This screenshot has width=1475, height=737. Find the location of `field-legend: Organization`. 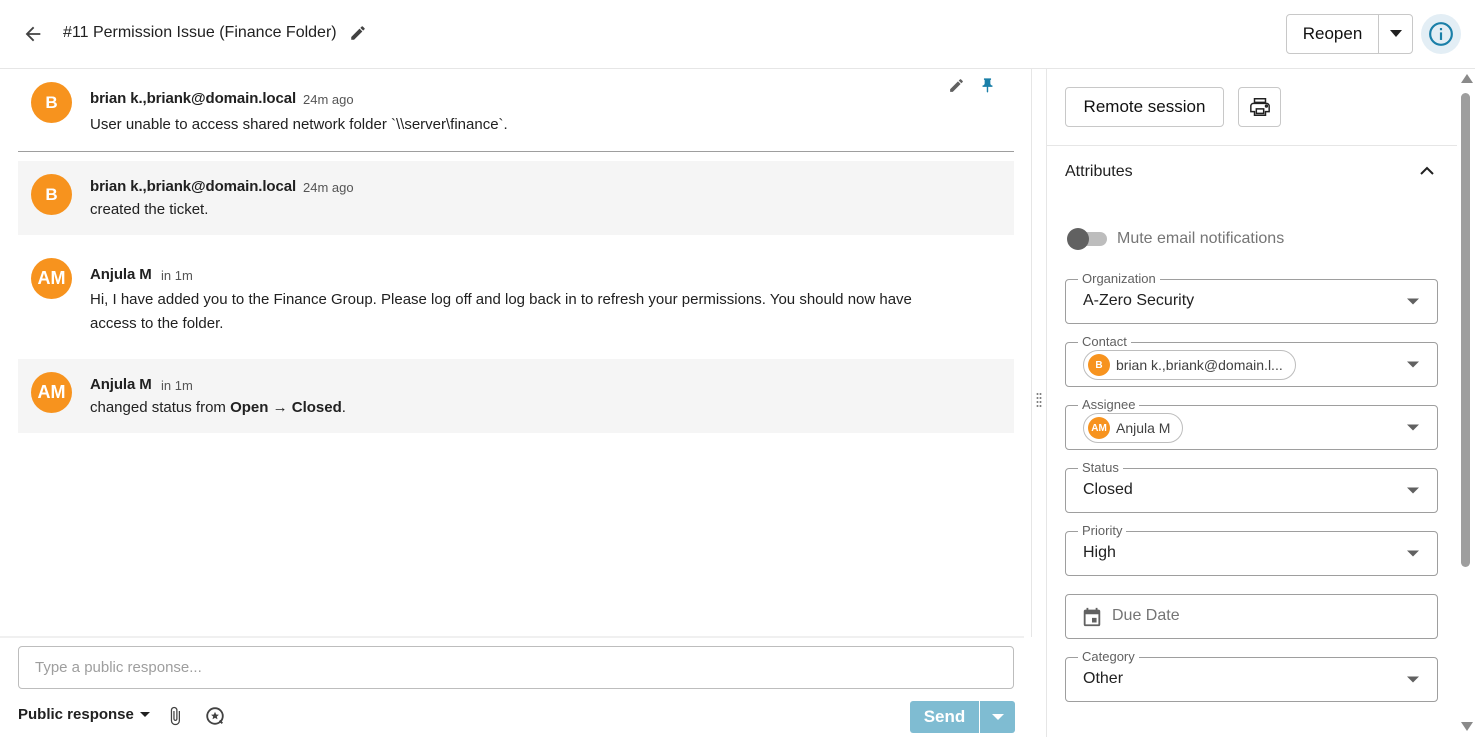

field-legend: Organization is located at coordinates (1119, 278).